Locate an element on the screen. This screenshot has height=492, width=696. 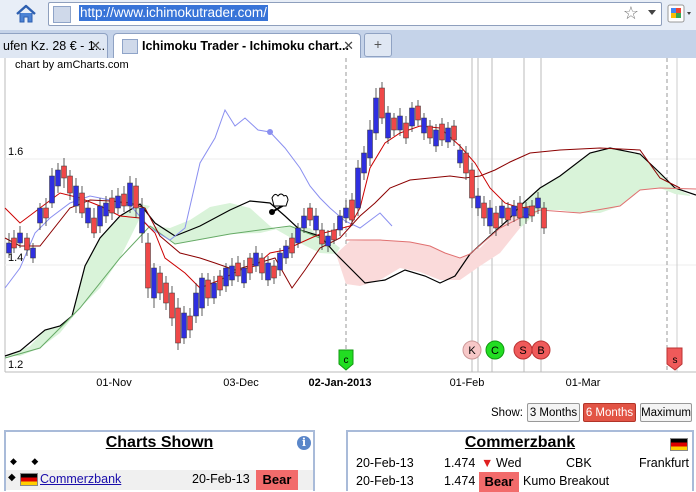
tab-kz: ufen Kz. 28 € - 1... ✕ is located at coordinates (54, 45).